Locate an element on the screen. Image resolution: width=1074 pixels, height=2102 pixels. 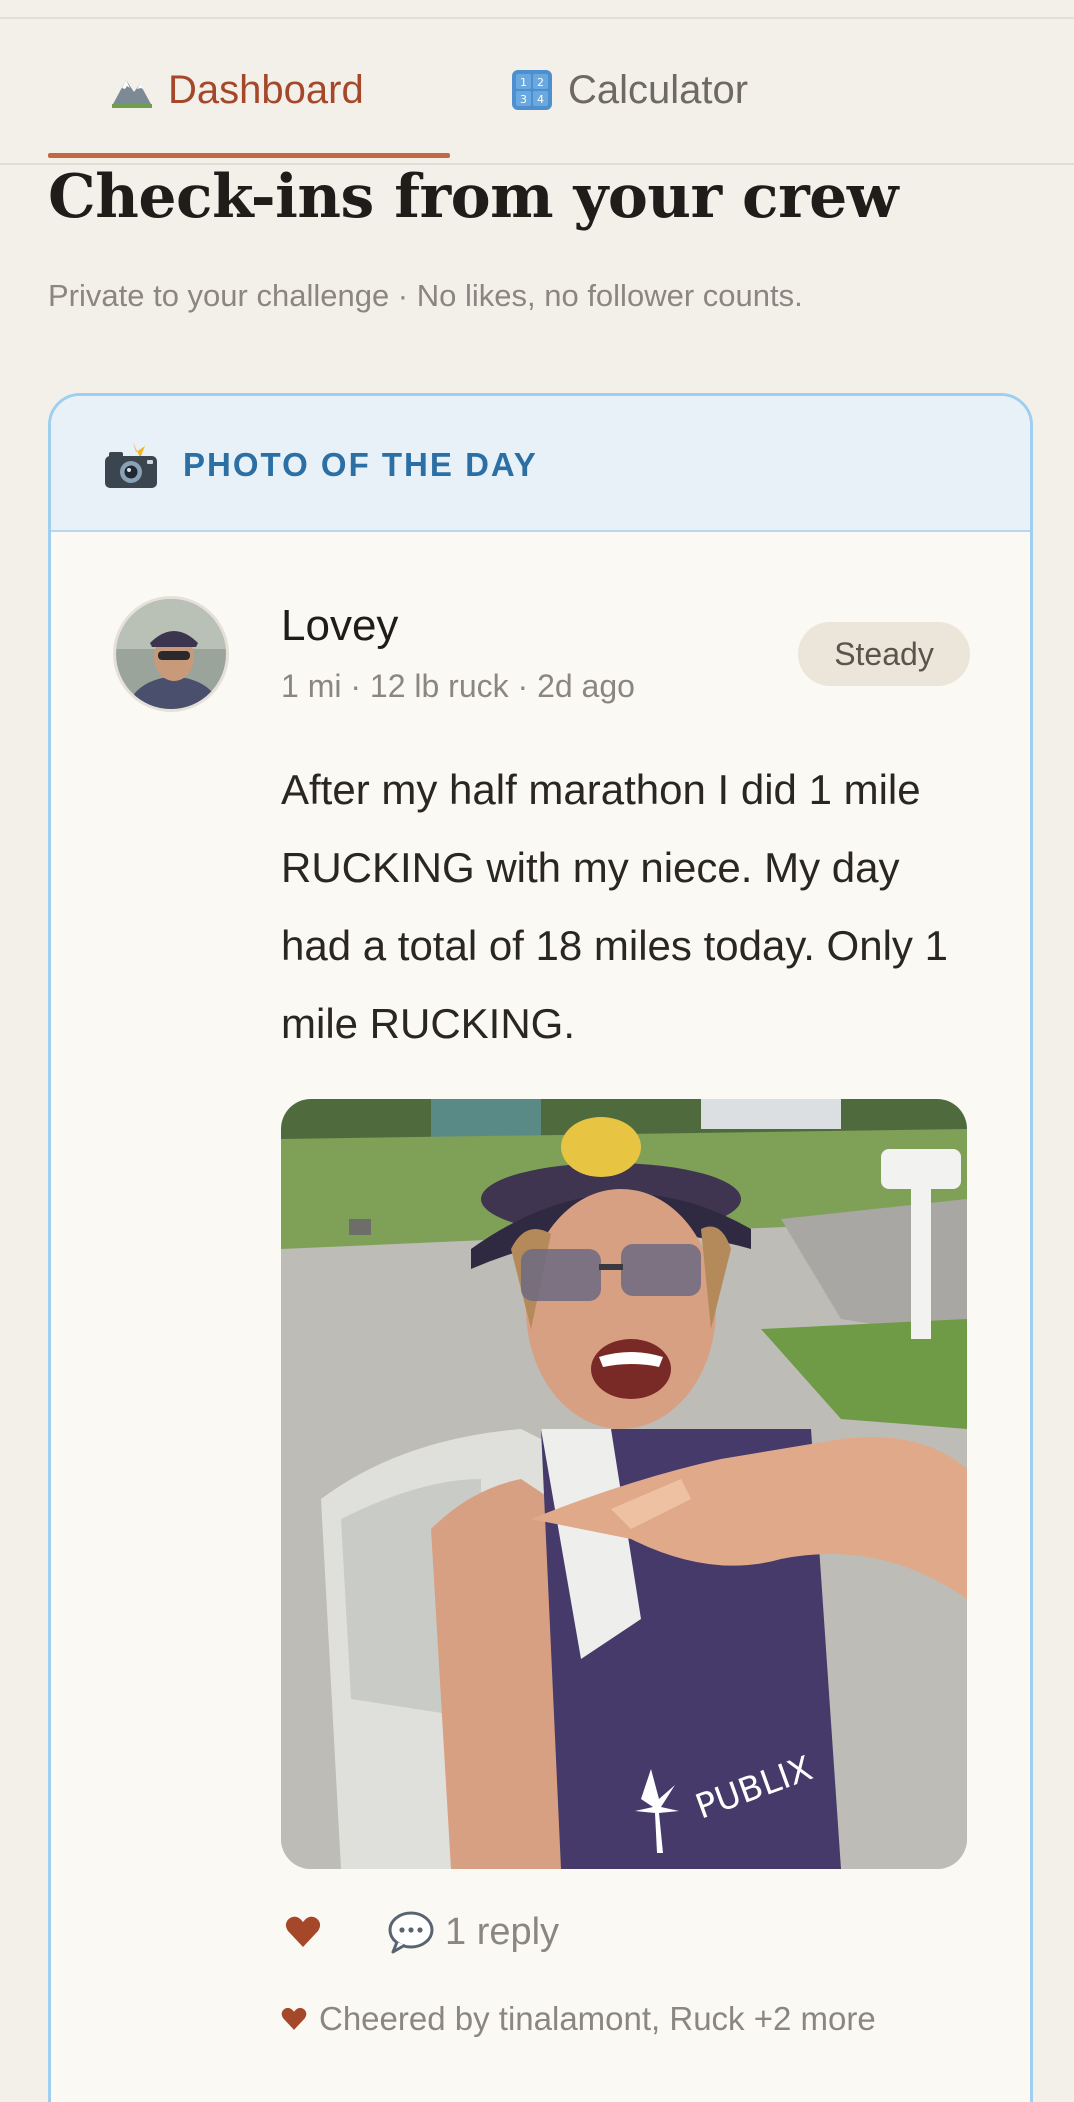
tab-calculator-label: Calculator is located at coordinates (658, 89).